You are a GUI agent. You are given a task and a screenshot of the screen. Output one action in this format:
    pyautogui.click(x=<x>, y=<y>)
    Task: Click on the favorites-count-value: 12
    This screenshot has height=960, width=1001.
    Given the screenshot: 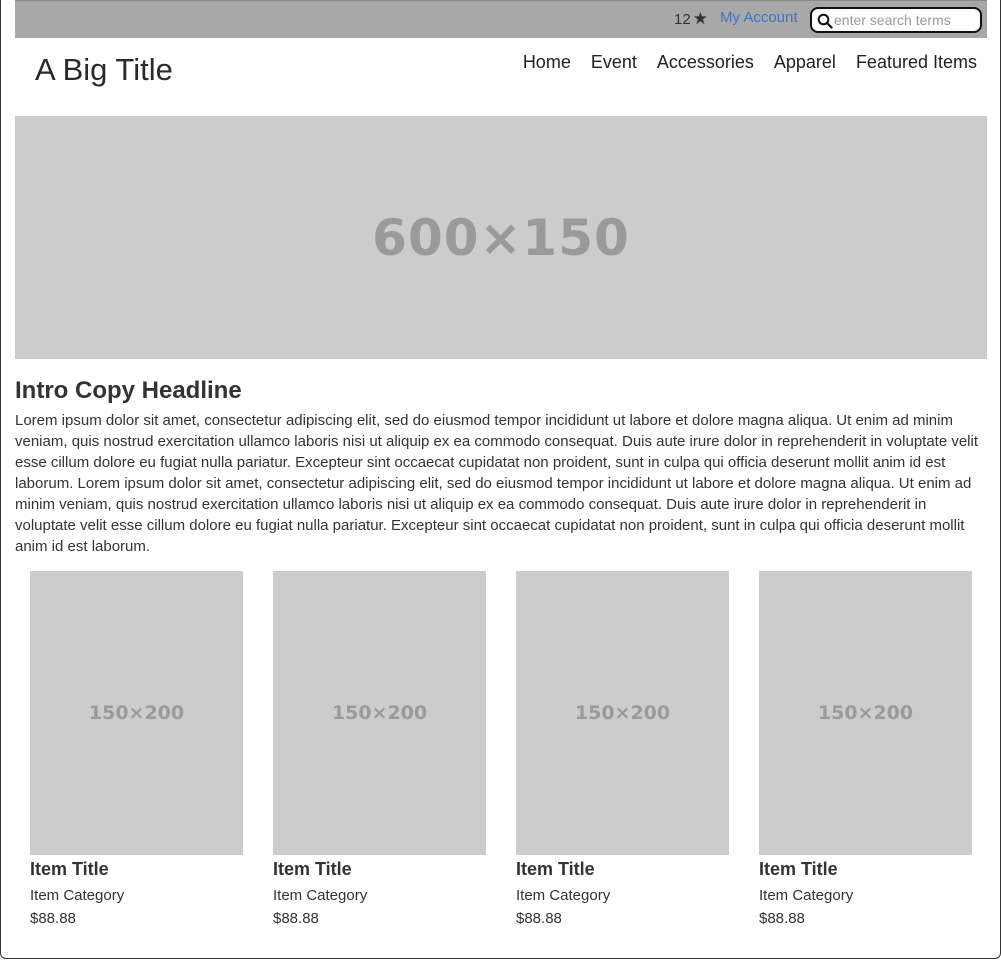 What is the action you would take?
    pyautogui.click(x=682, y=19)
    